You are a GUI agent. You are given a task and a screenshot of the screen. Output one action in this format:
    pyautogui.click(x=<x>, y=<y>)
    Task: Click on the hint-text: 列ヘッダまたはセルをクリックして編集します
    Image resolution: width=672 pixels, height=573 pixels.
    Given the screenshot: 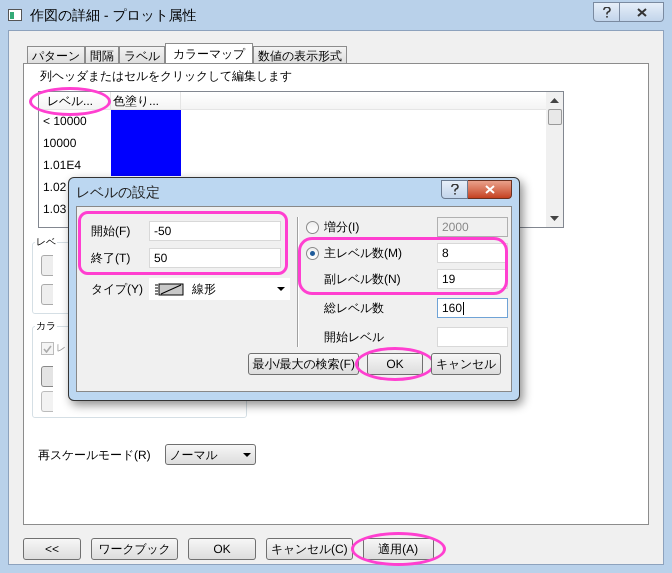 What is the action you would take?
    pyautogui.click(x=166, y=76)
    